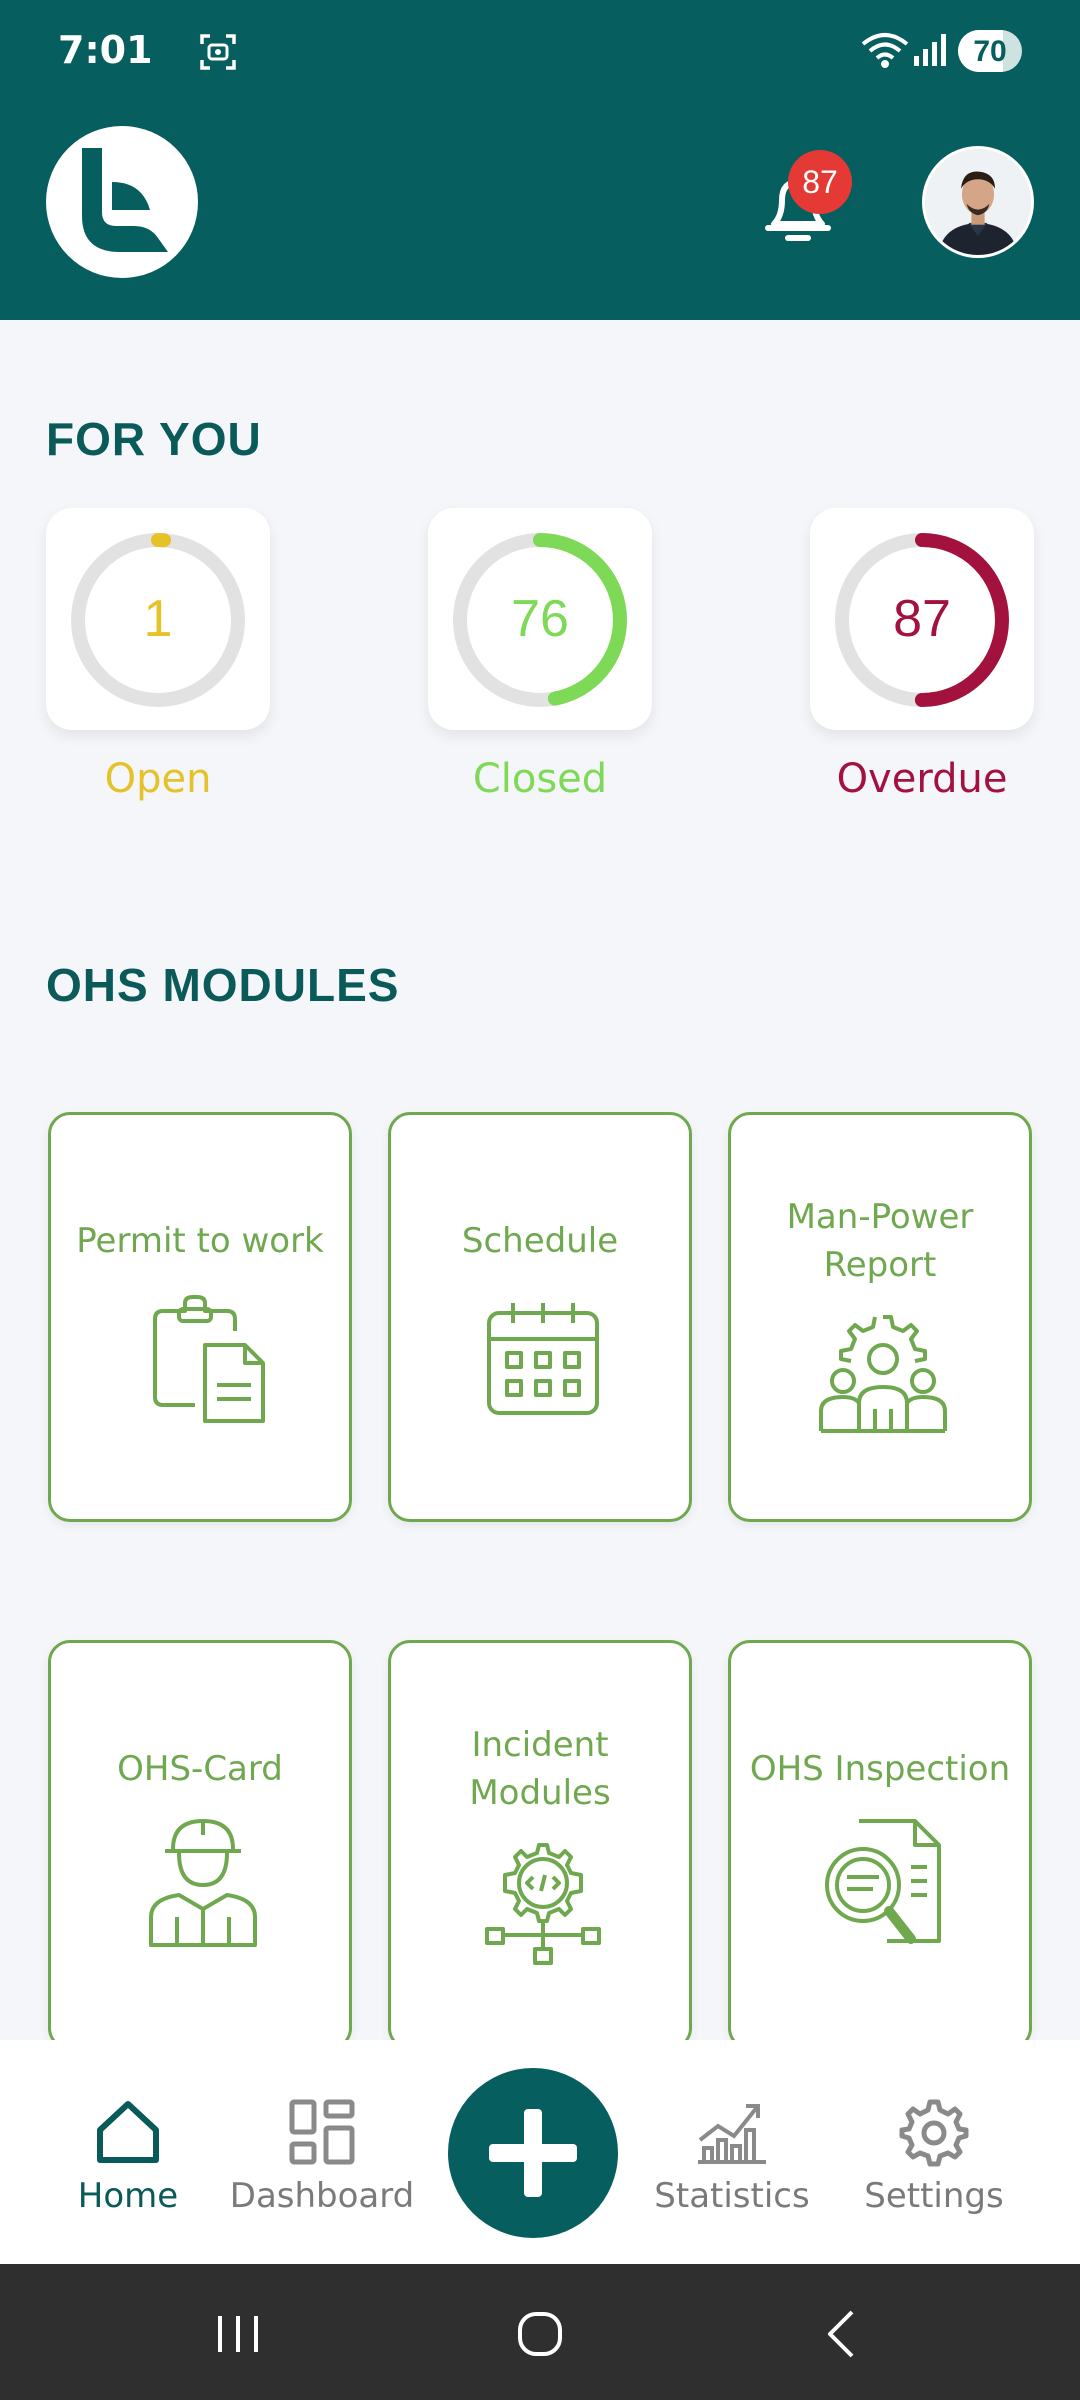 The height and width of the screenshot is (2400, 1080). I want to click on overdue-count: 87, so click(922, 619).